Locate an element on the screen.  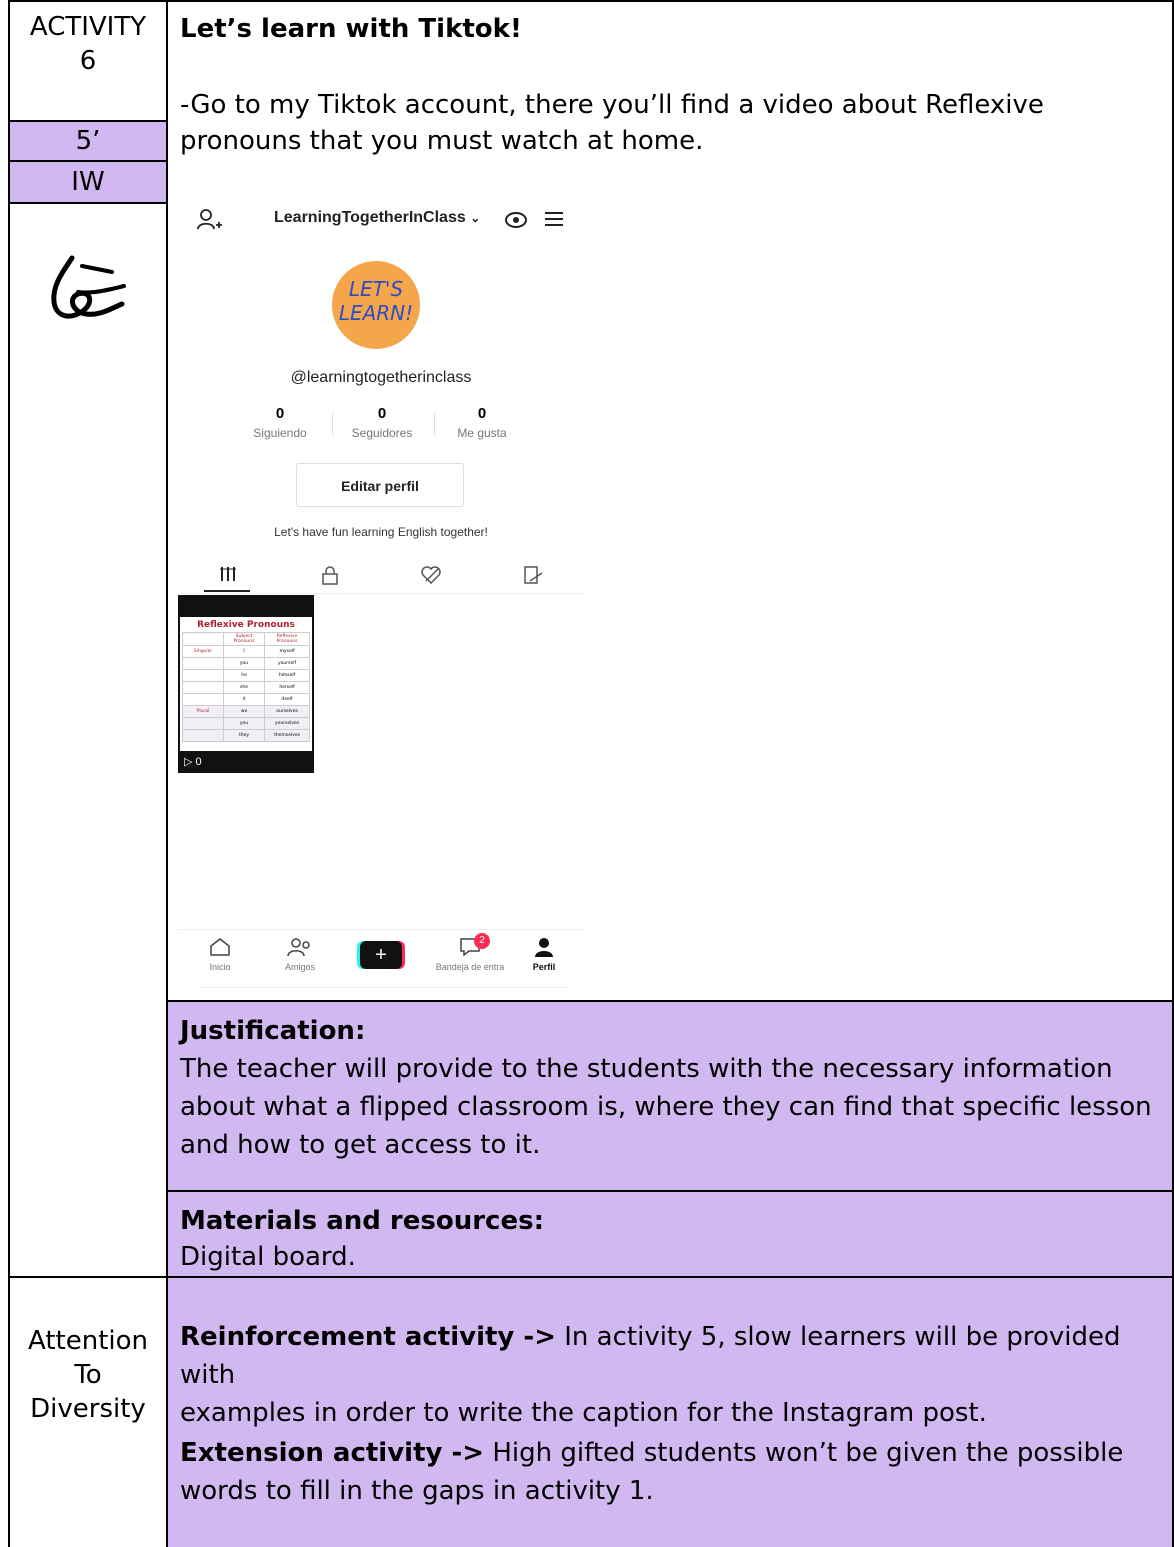
table-cell: Singular is located at coordinates (203, 651).